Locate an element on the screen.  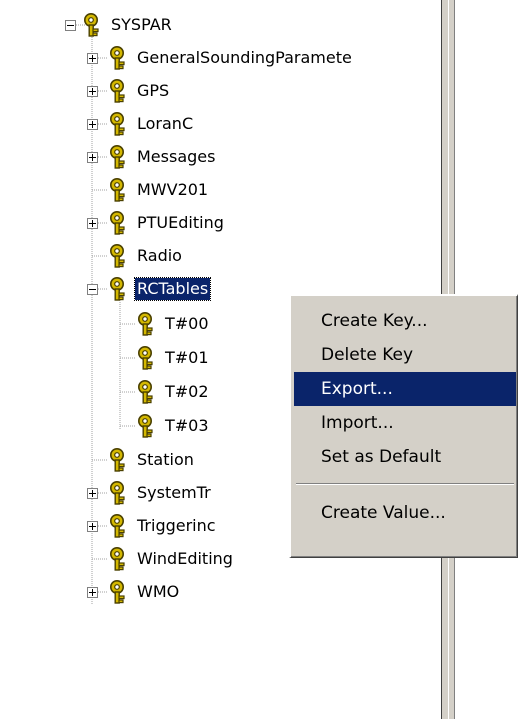
tree-node-label: GeneralSoundingParamete is located at coordinates (244, 57).